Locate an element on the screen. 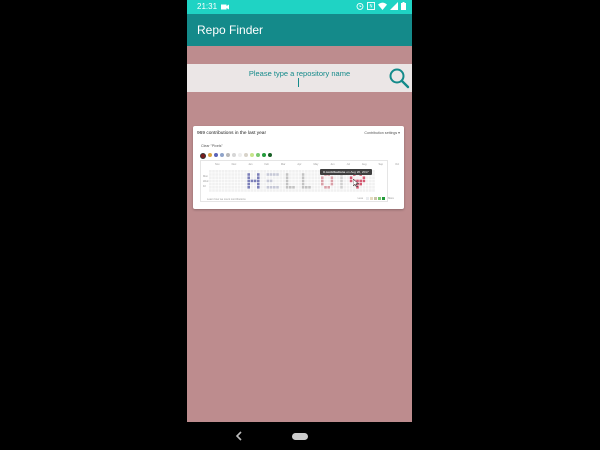  day-label: Fri is located at coordinates (205, 186).